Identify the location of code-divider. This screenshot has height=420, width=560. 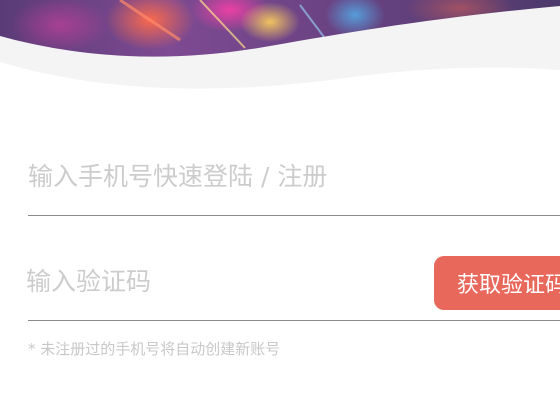
(294, 320).